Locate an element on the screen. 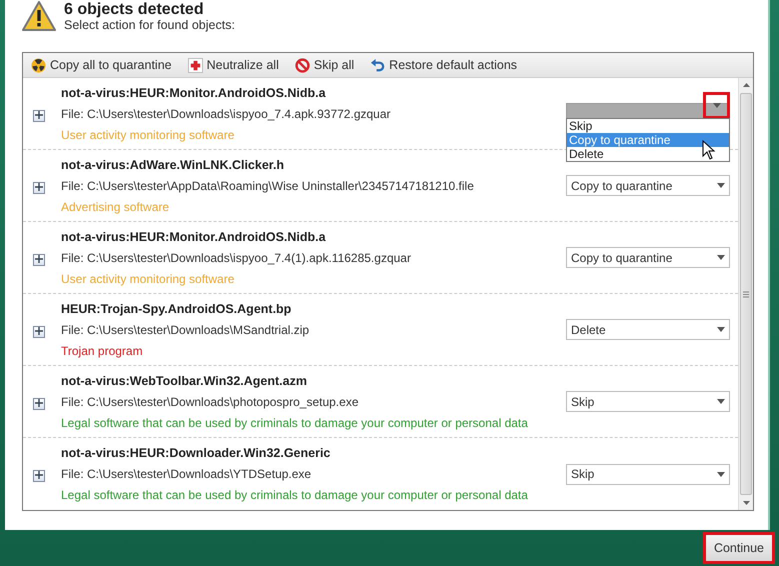  object-name: not-a-virus:HEUR:Downloader.Win32.Generic is located at coordinates (196, 453).